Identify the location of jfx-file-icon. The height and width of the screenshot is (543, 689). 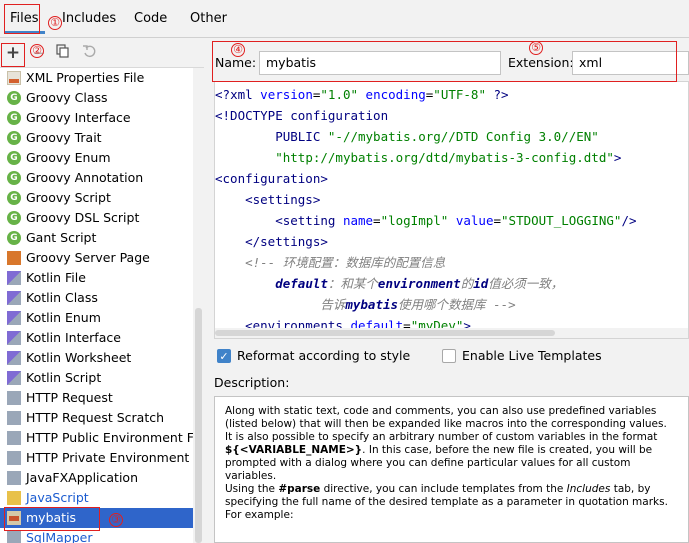
(14, 478).